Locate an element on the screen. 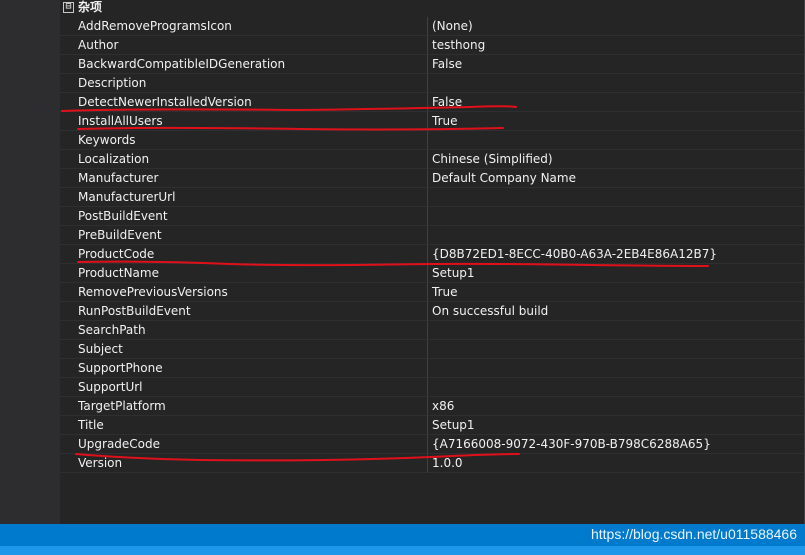 Image resolution: width=805 pixels, height=555 pixels. property-name: Subject is located at coordinates (243, 349).